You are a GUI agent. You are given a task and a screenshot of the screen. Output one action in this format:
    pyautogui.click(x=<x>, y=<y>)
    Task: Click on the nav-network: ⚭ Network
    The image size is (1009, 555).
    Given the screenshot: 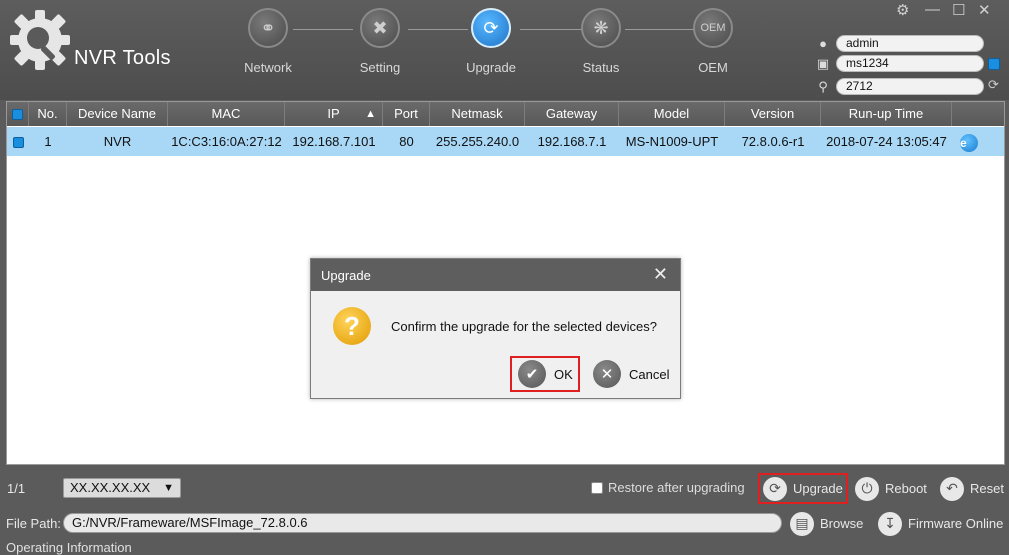 What is the action you would take?
    pyautogui.click(x=268, y=41)
    